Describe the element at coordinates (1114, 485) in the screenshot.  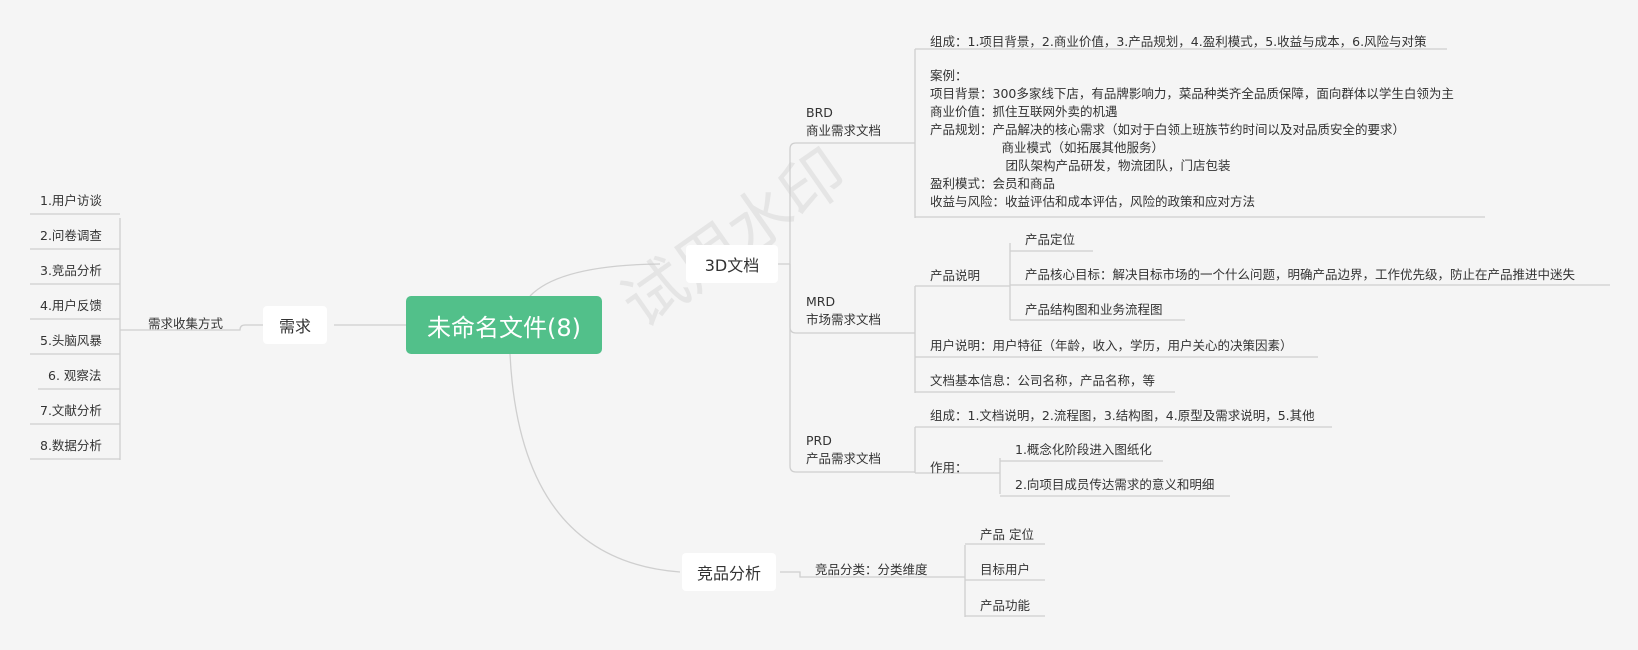
I see `prd-role-item-2: 2.向项目成员传达需求的意义和明细` at that location.